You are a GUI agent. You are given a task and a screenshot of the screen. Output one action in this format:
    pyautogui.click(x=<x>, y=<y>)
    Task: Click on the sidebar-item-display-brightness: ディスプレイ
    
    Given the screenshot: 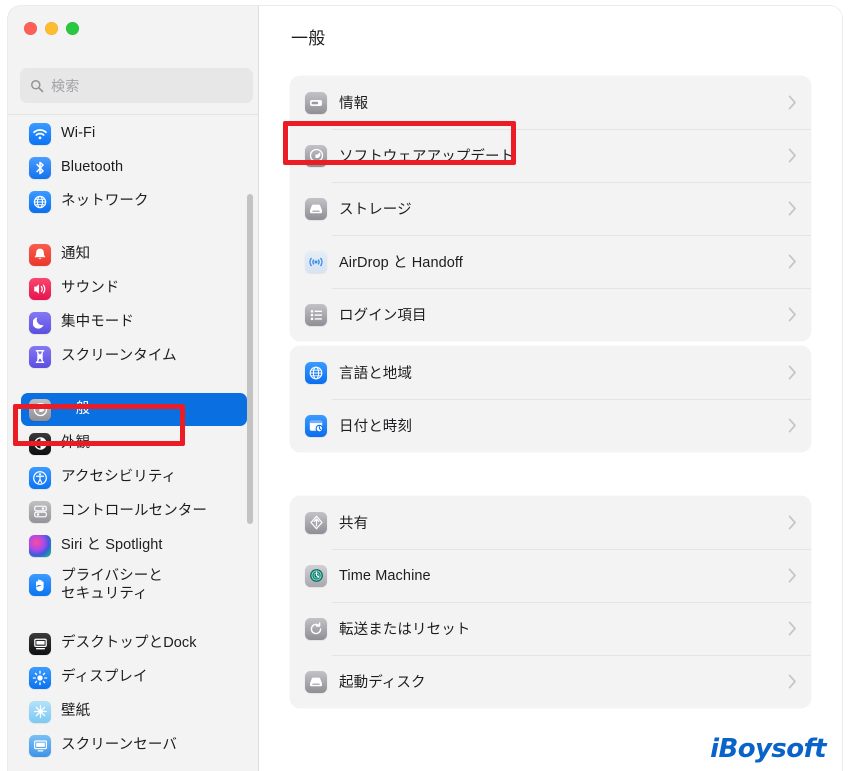 What is the action you would take?
    pyautogui.click(x=134, y=677)
    